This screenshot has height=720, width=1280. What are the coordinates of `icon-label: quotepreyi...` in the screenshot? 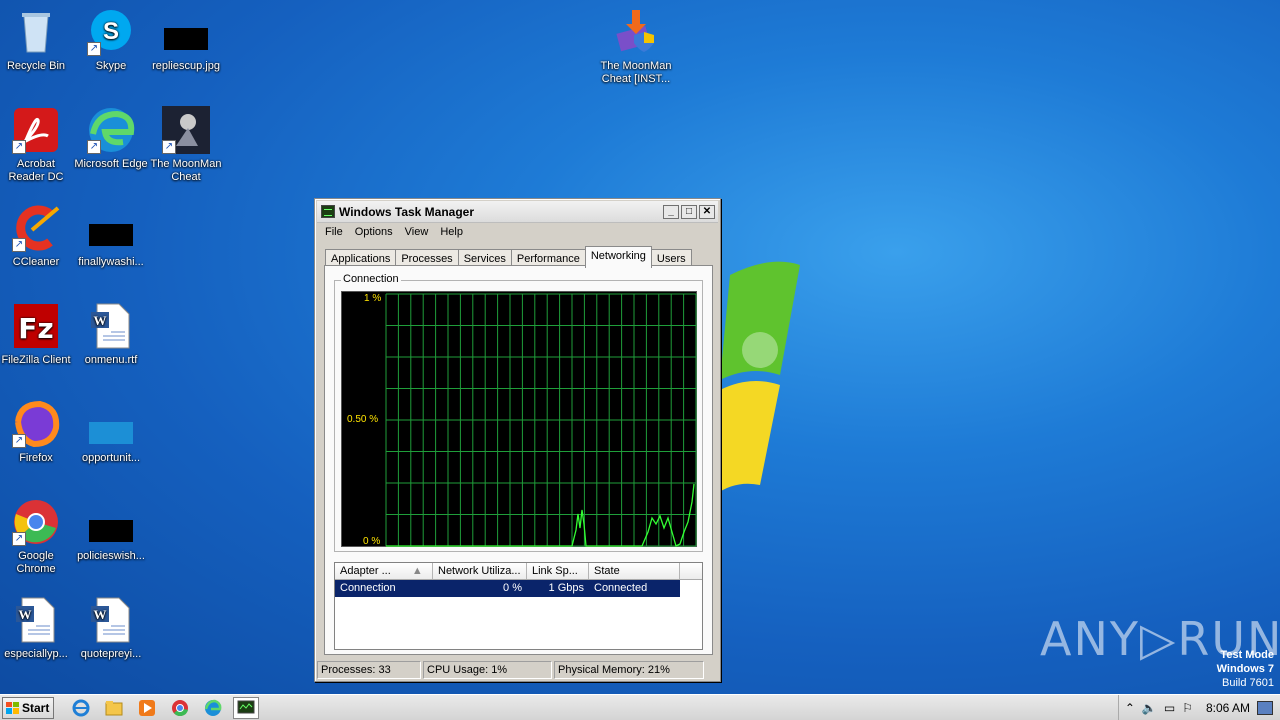 It's located at (111, 654).